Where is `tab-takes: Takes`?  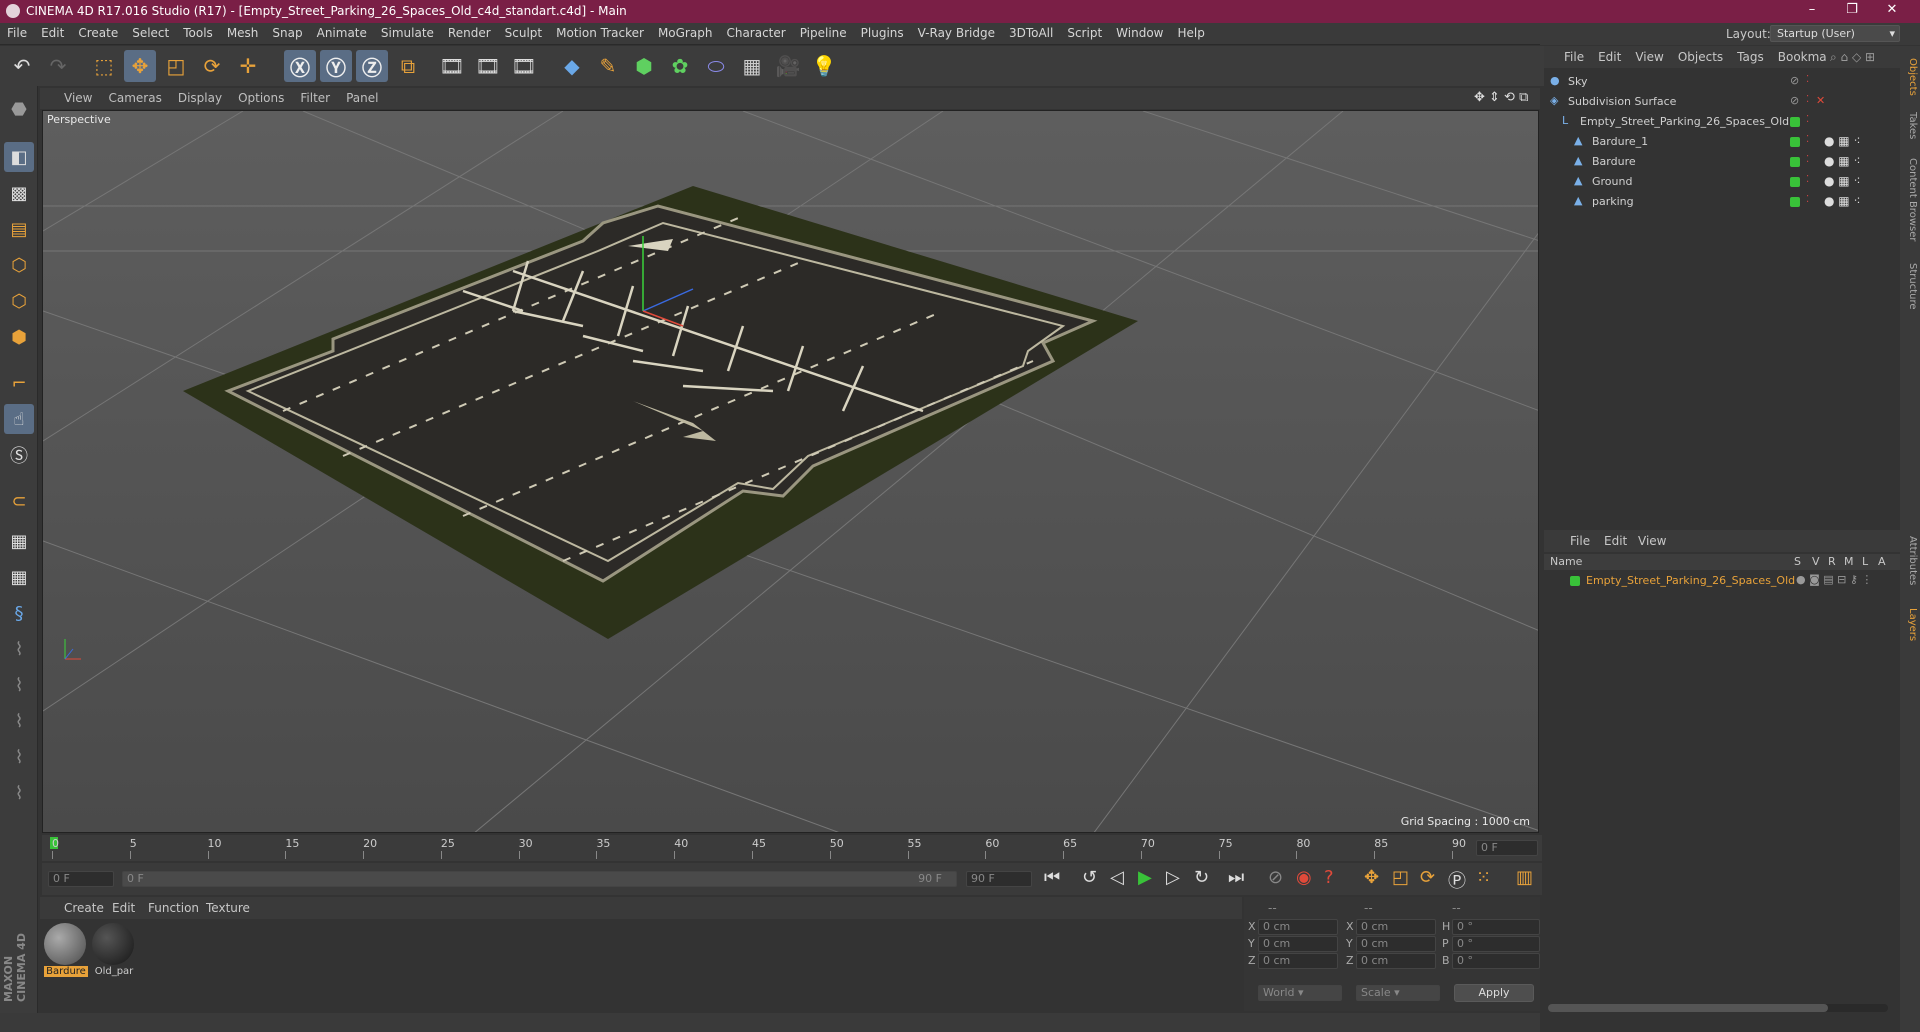 tab-takes: Takes is located at coordinates (1910, 126).